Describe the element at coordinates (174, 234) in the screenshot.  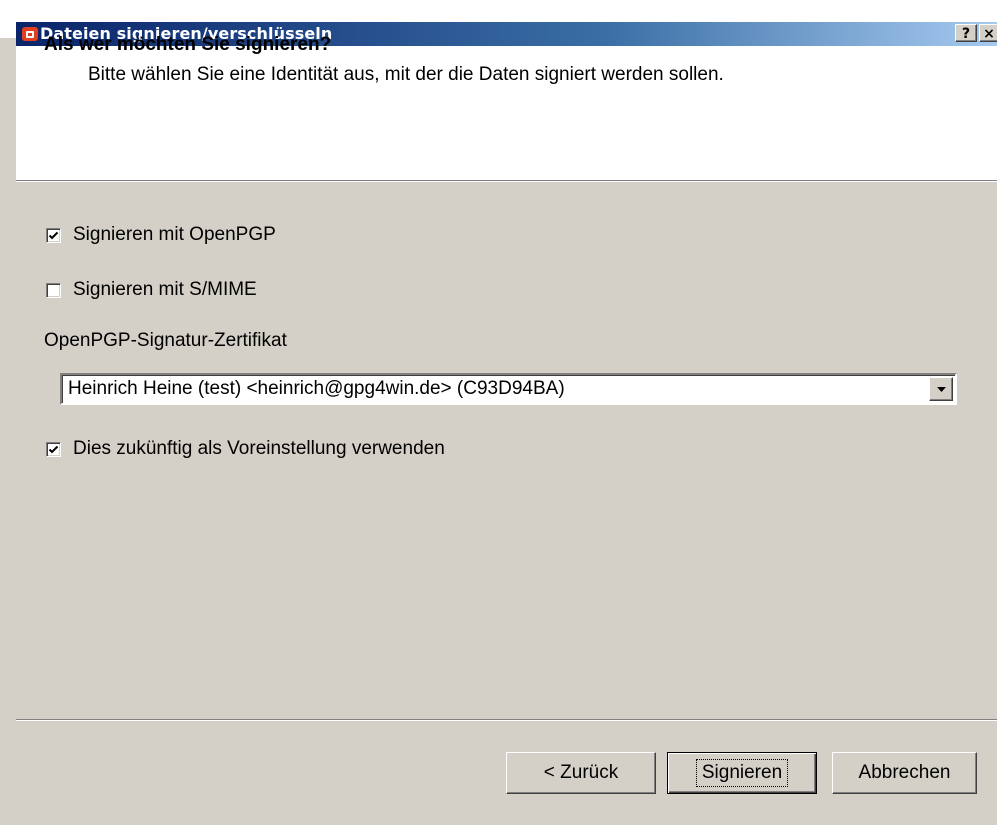
I see `openpgp-label: Signieren mit OpenPGP` at that location.